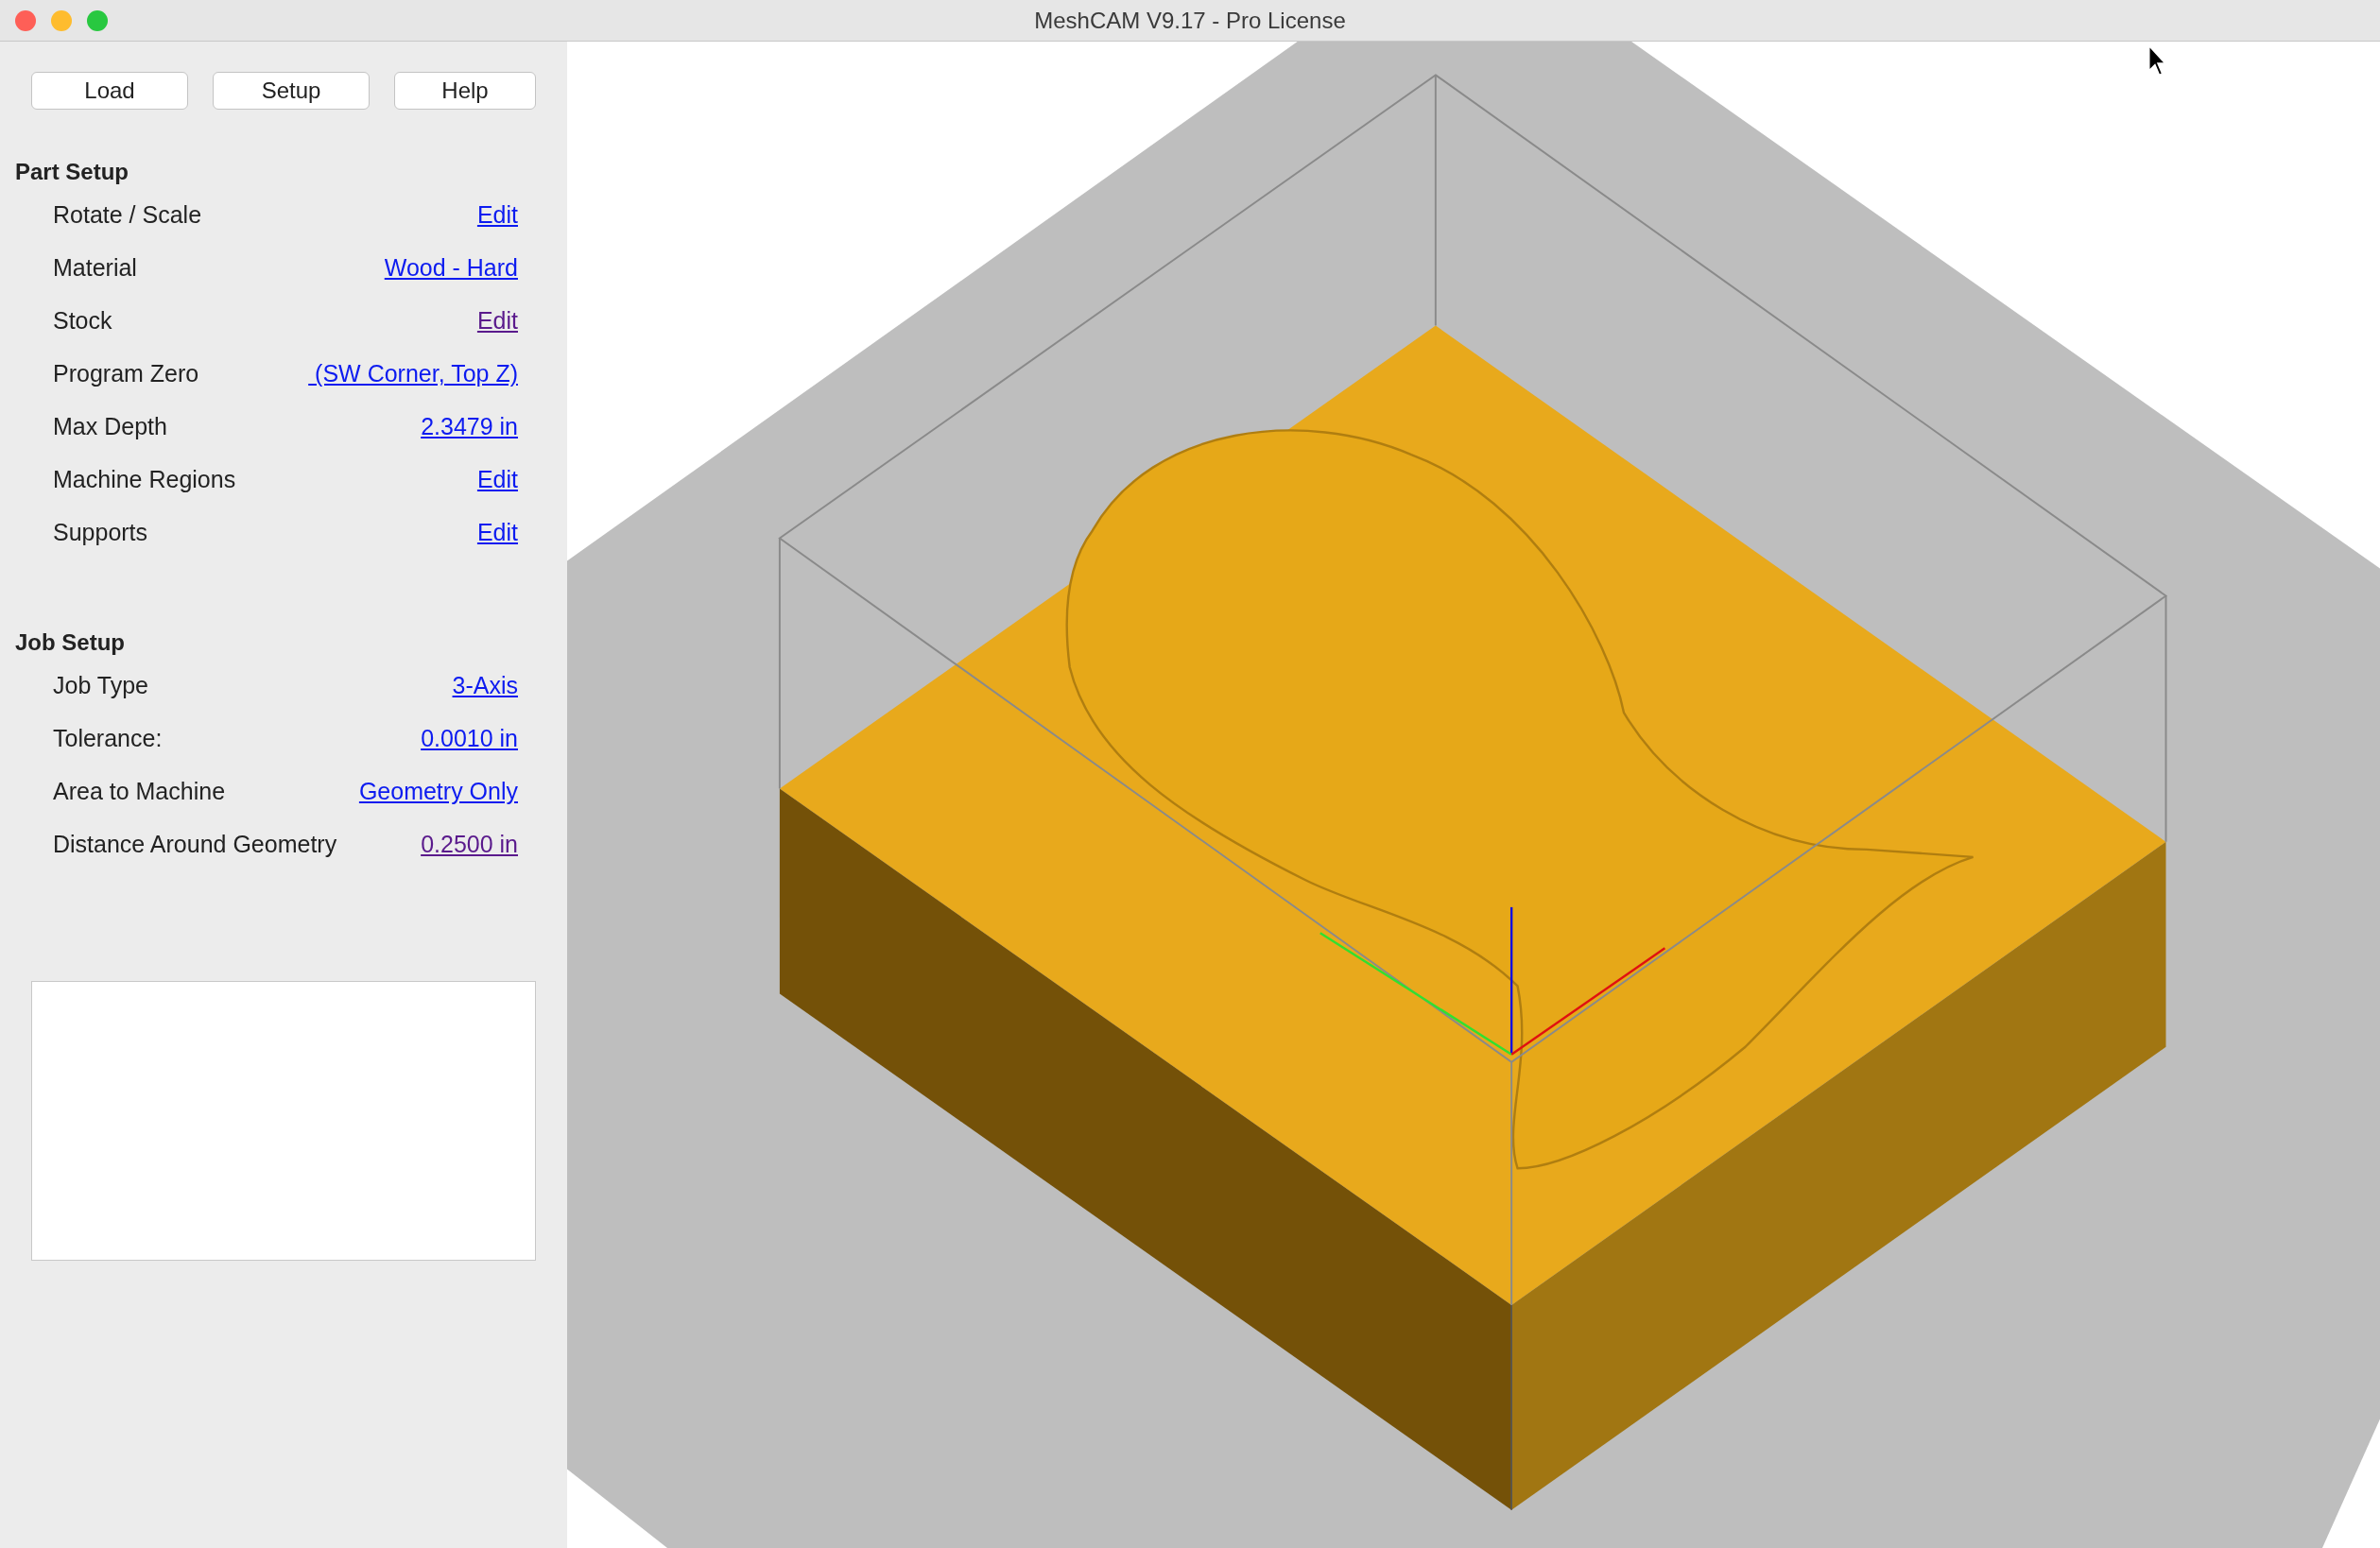 This screenshot has width=2380, height=1548. I want to click on setting-link: 0.2500 in, so click(469, 845).